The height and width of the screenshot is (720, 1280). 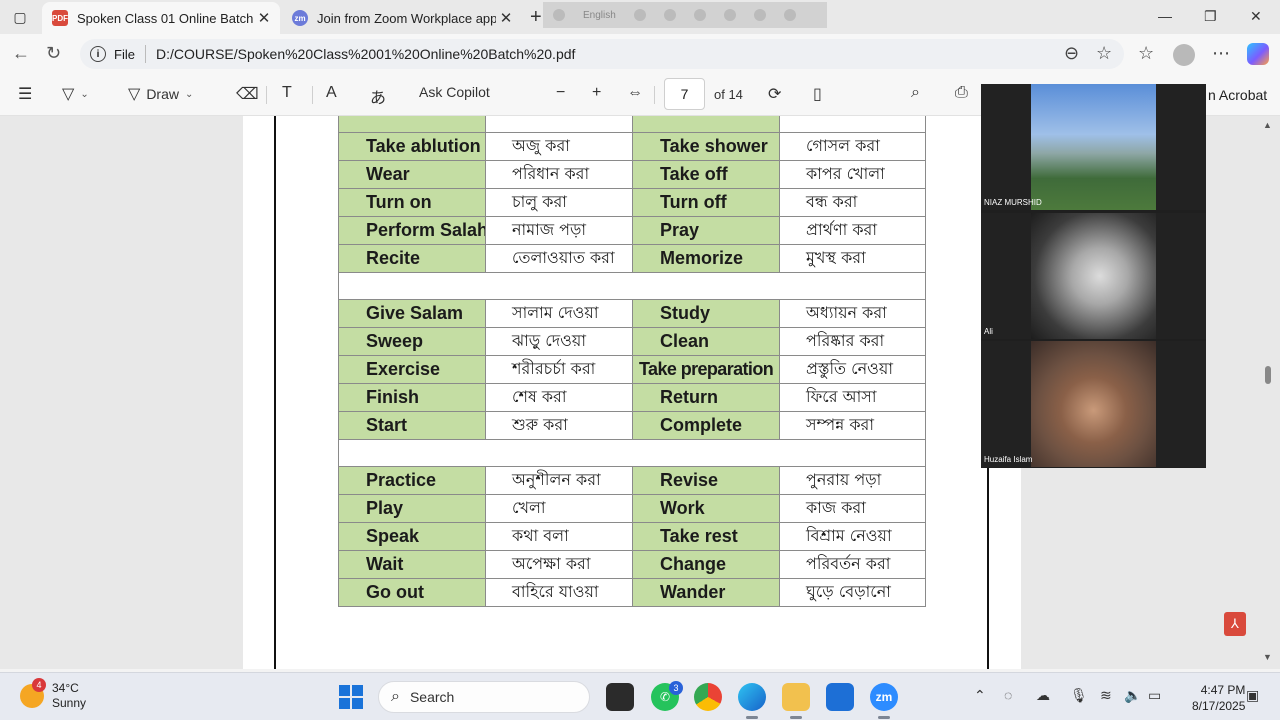 What do you see at coordinates (53, 694) in the screenshot?
I see `weather-widget: 4 34°C Sunny` at bounding box center [53, 694].